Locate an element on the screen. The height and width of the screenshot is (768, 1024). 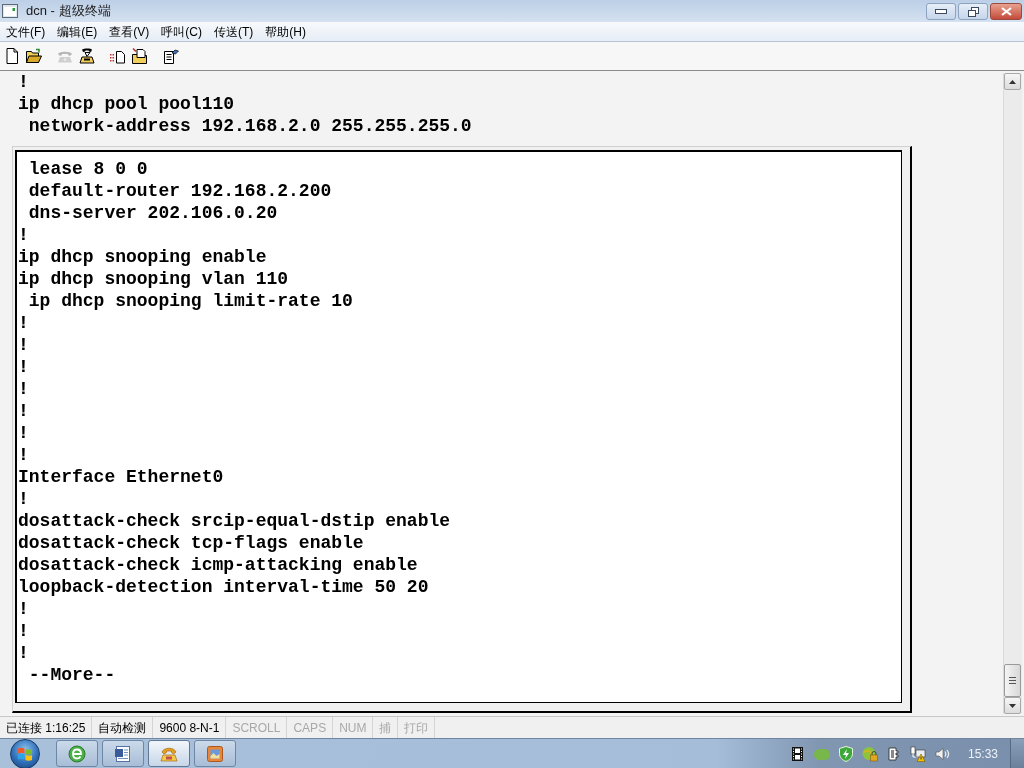
document-icon is located at coordinates (123, 753).